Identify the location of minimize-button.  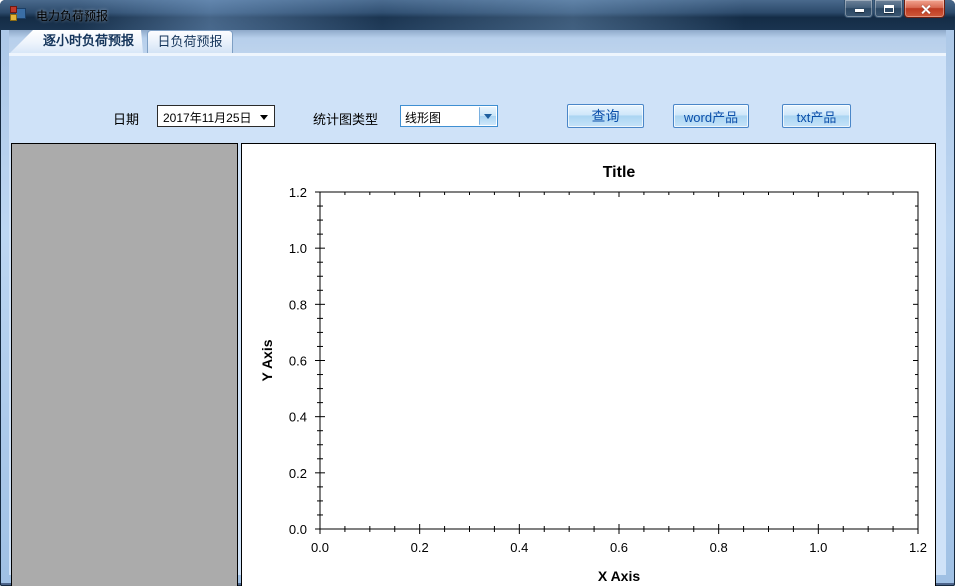
(858, 9).